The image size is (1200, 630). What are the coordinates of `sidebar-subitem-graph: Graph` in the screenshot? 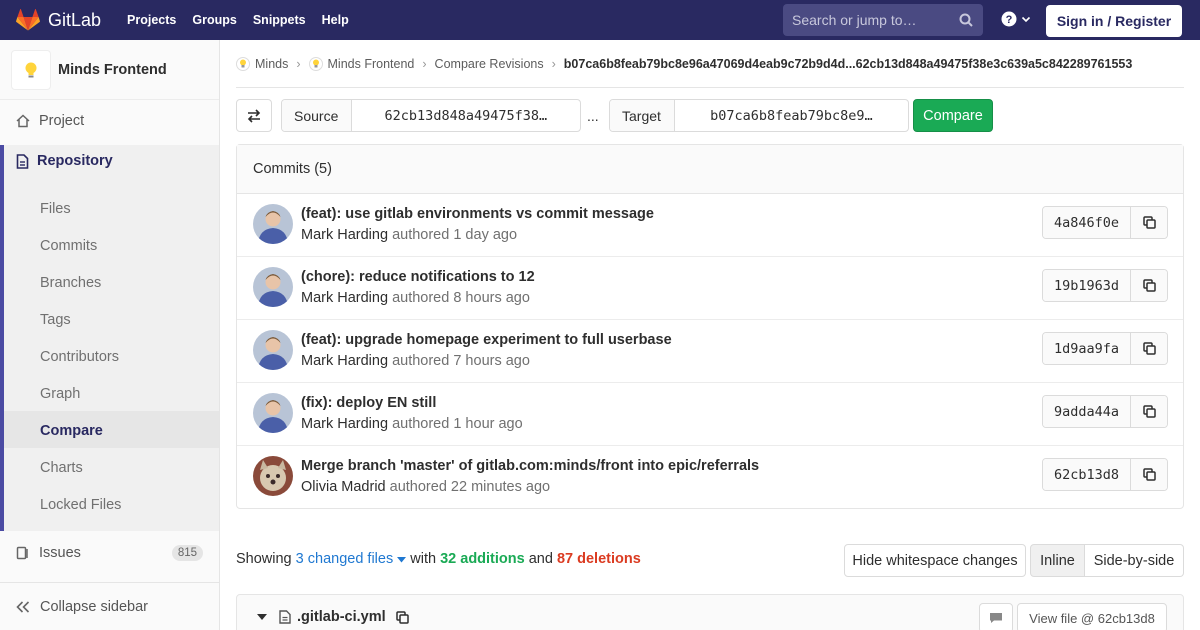 It's located at (60, 394).